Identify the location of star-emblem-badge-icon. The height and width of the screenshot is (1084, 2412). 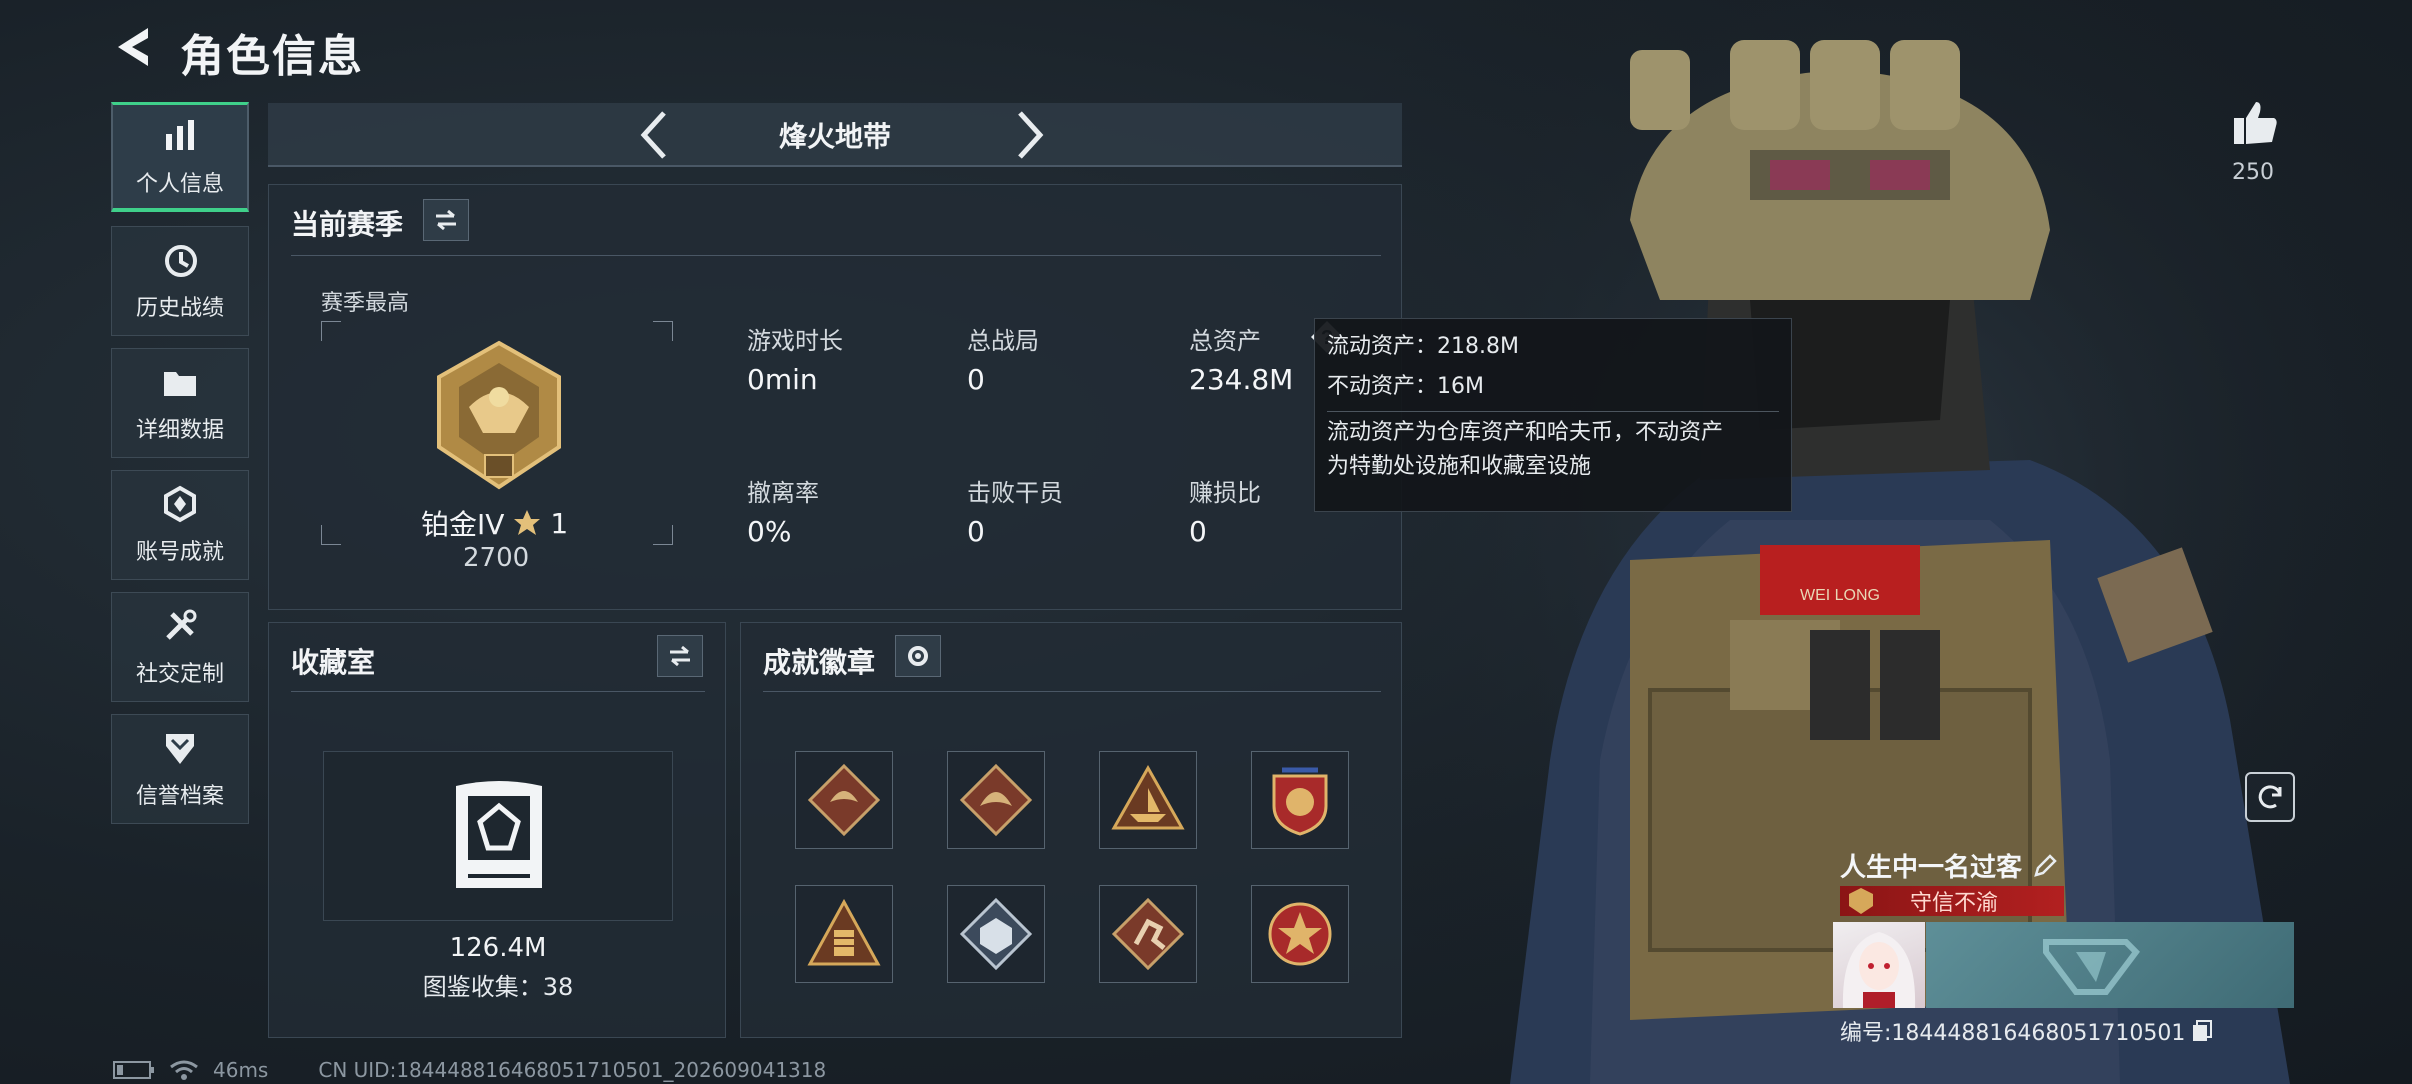
(1300, 934).